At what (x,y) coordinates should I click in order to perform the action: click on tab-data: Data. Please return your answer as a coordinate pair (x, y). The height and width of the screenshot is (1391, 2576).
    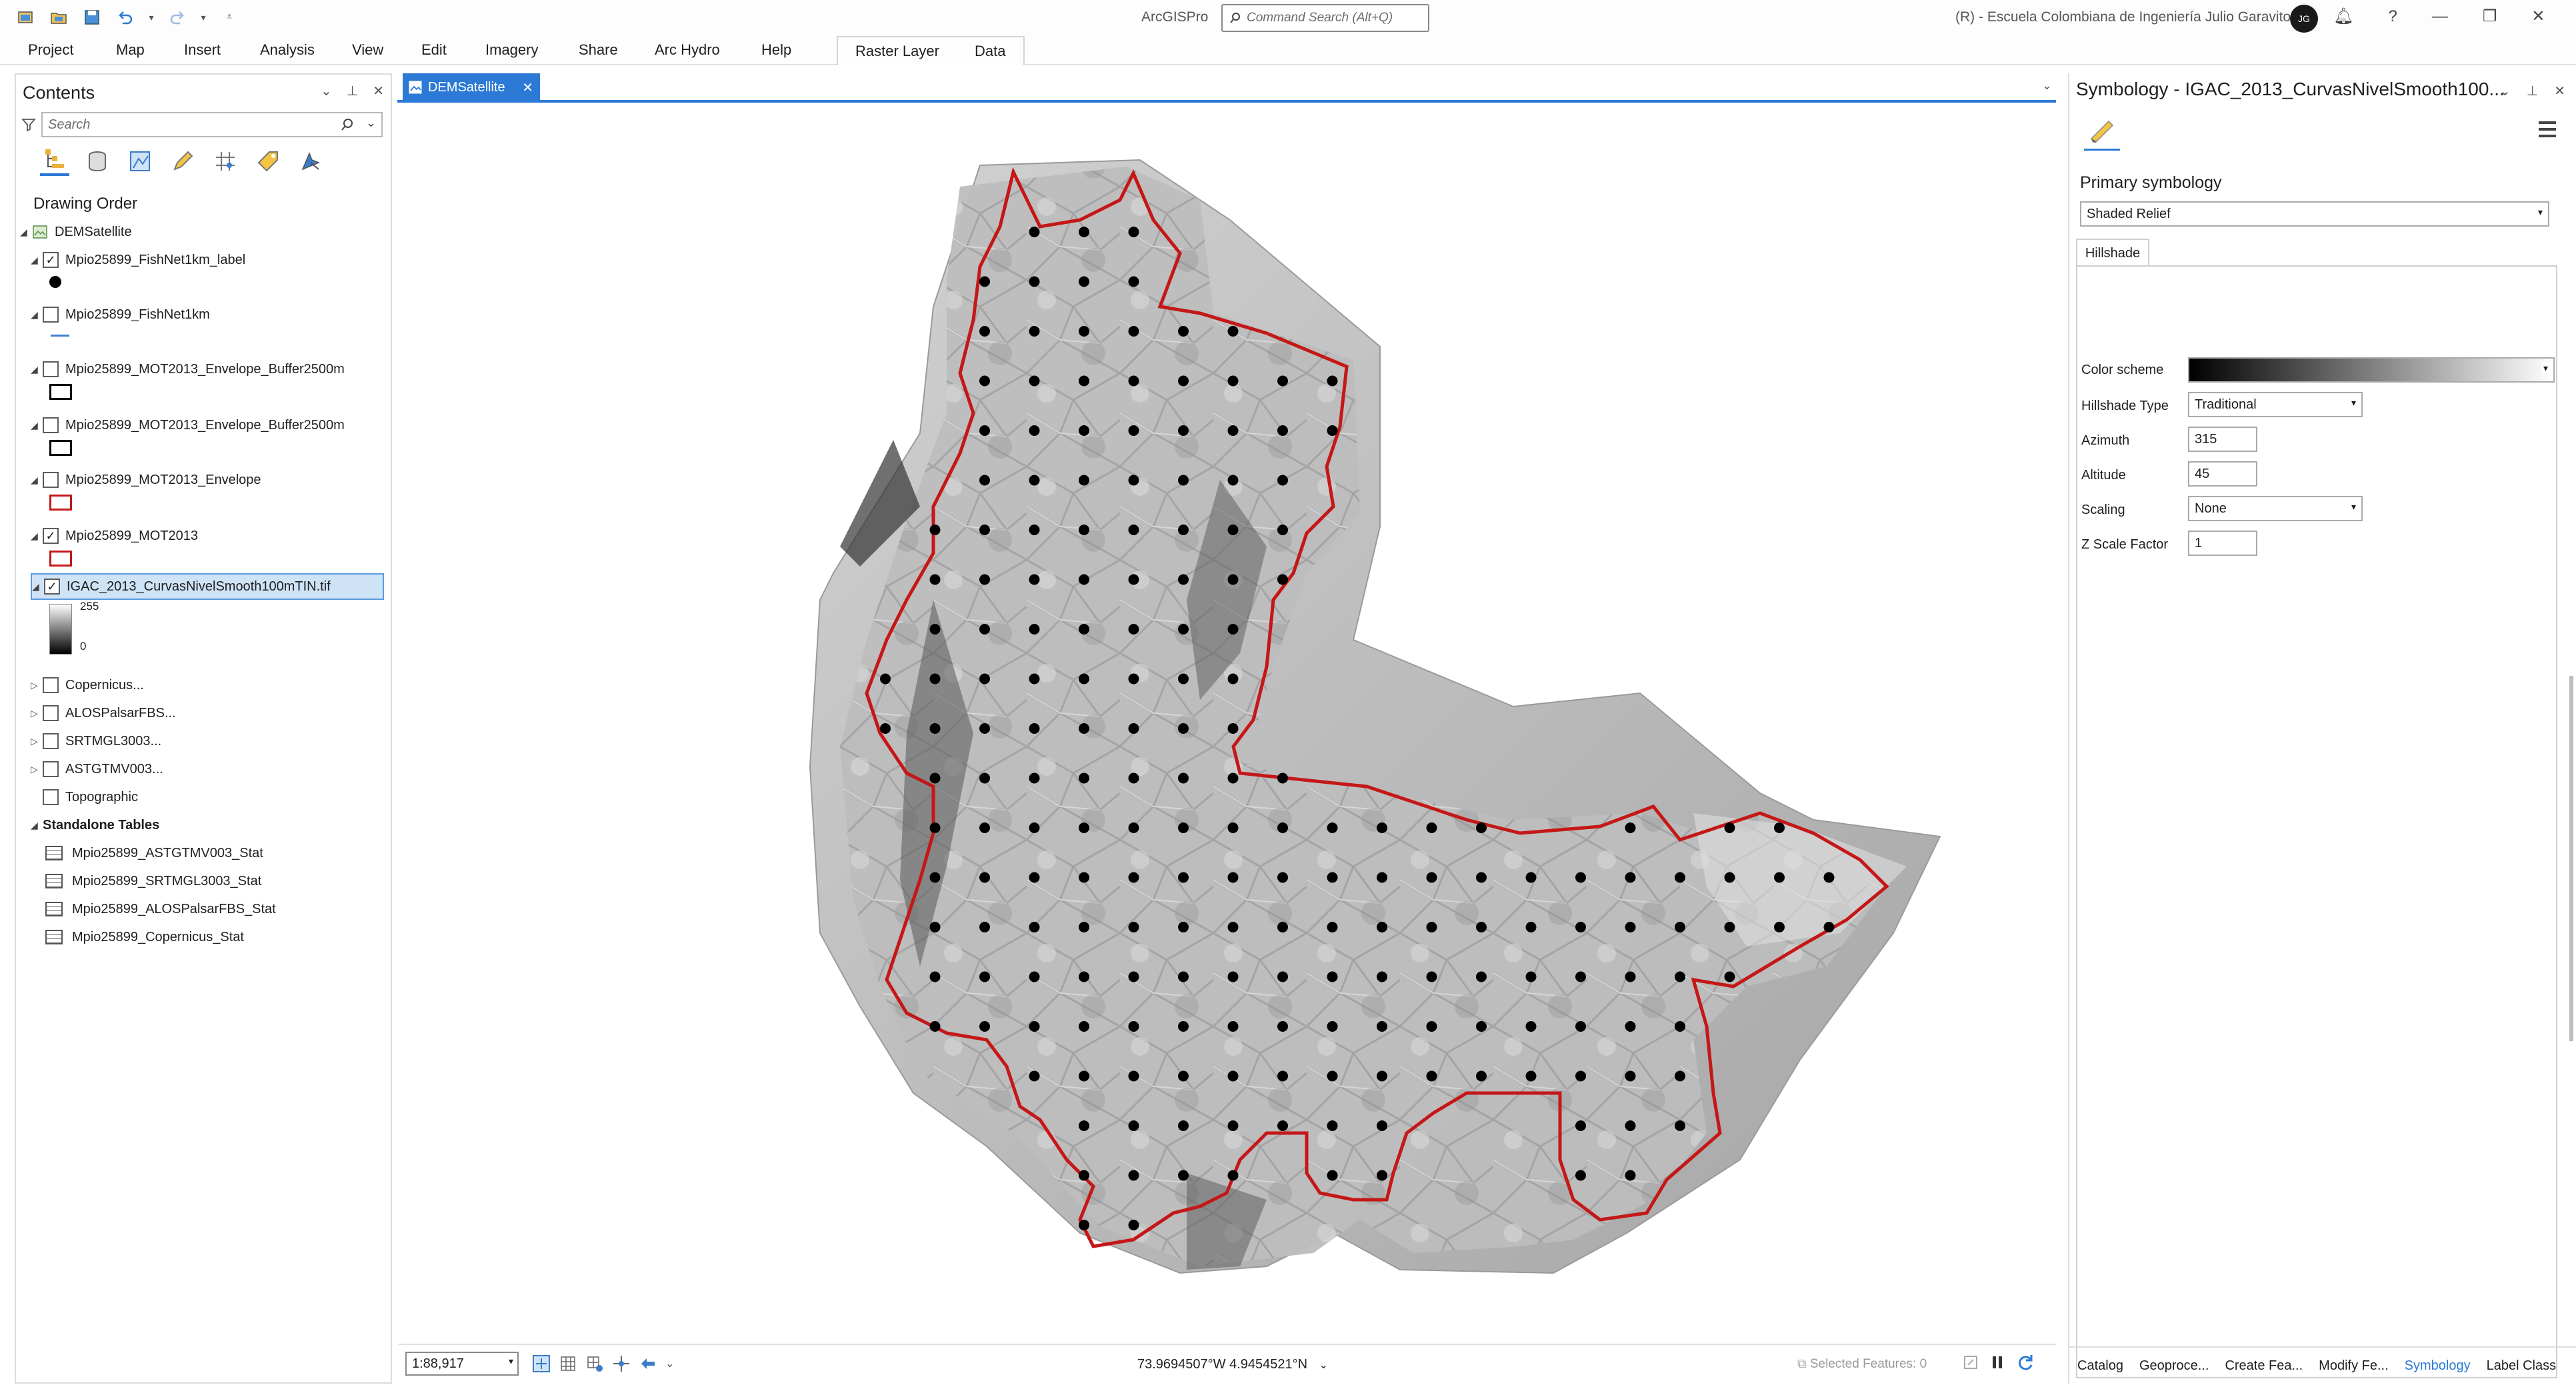
    Looking at the image, I should click on (990, 51).